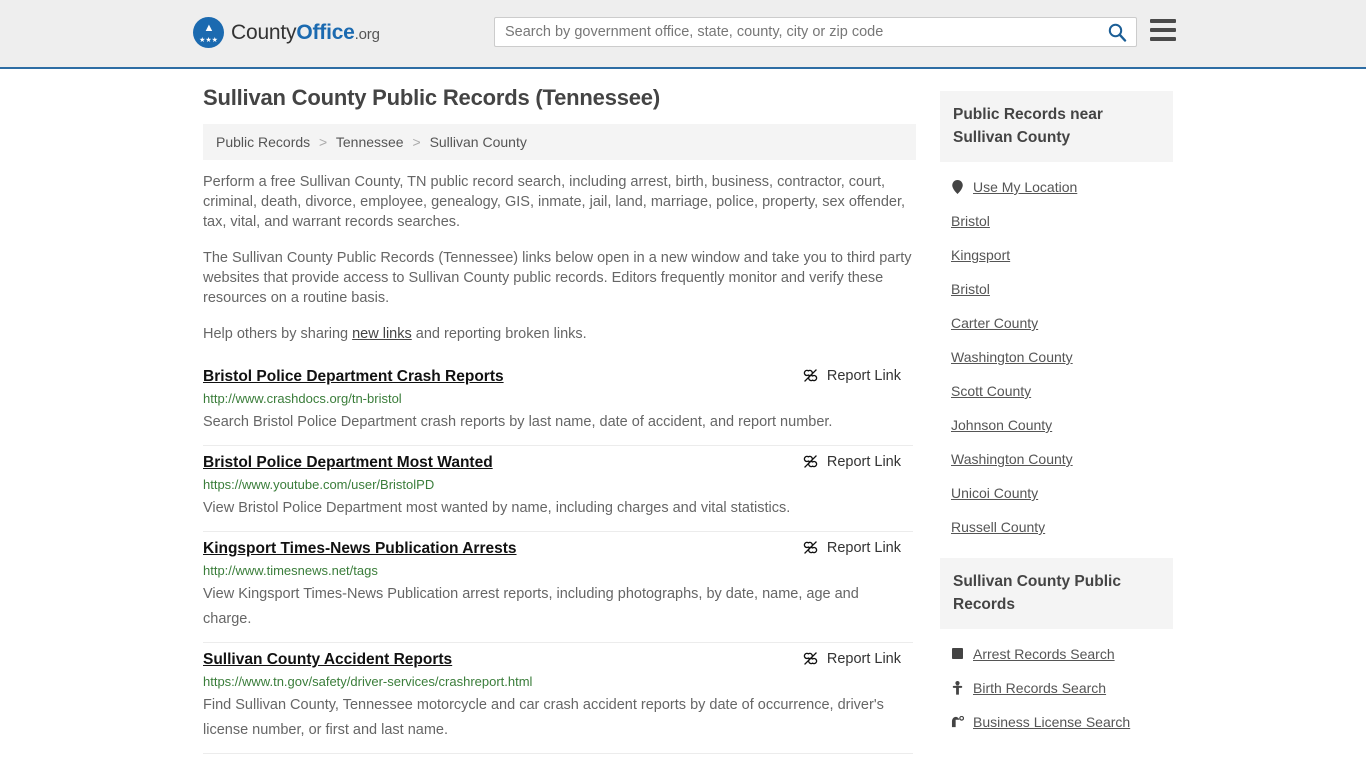  What do you see at coordinates (1025, 187) in the screenshot?
I see `sidebar-item-label: Use My Location` at bounding box center [1025, 187].